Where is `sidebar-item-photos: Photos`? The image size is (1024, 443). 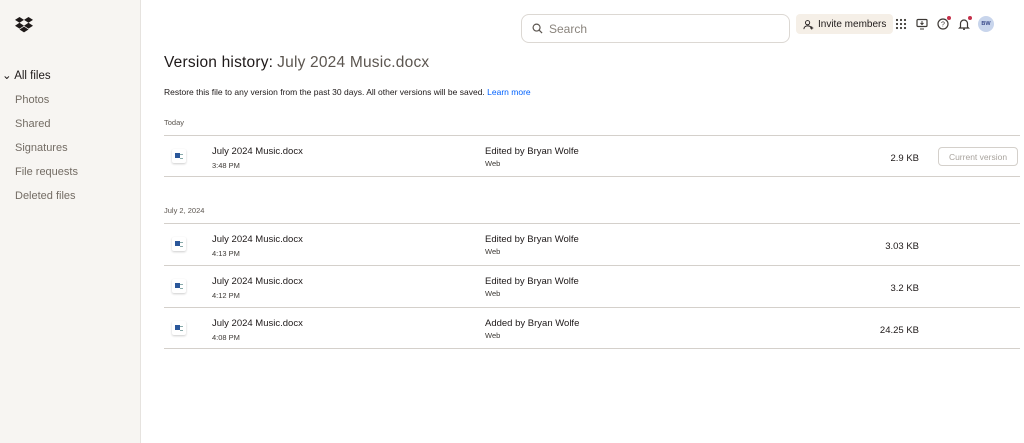
sidebar-item-photos: Photos is located at coordinates (70, 100).